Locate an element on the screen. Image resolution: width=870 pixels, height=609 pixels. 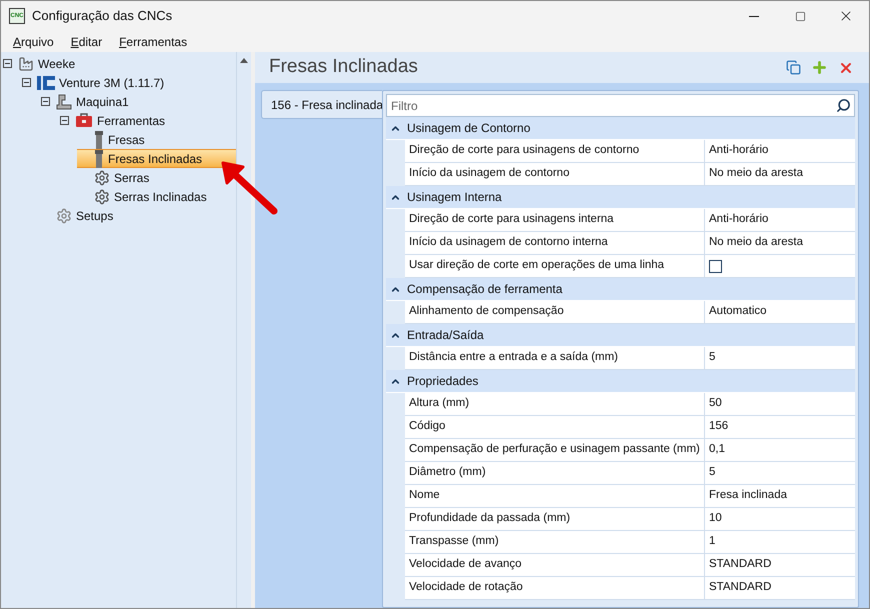
factory-icon is located at coordinates (26, 64).